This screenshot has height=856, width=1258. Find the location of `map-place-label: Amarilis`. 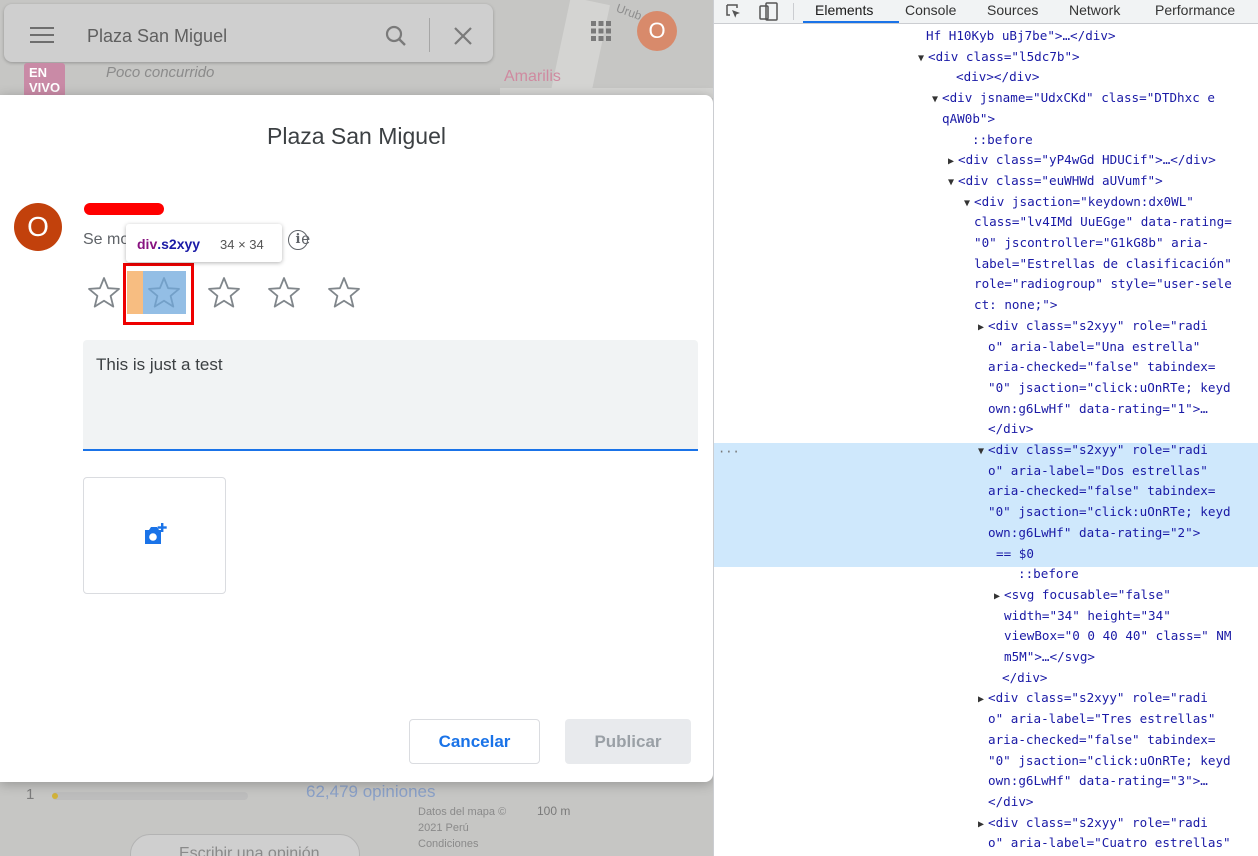

map-place-label: Amarilis is located at coordinates (532, 77).